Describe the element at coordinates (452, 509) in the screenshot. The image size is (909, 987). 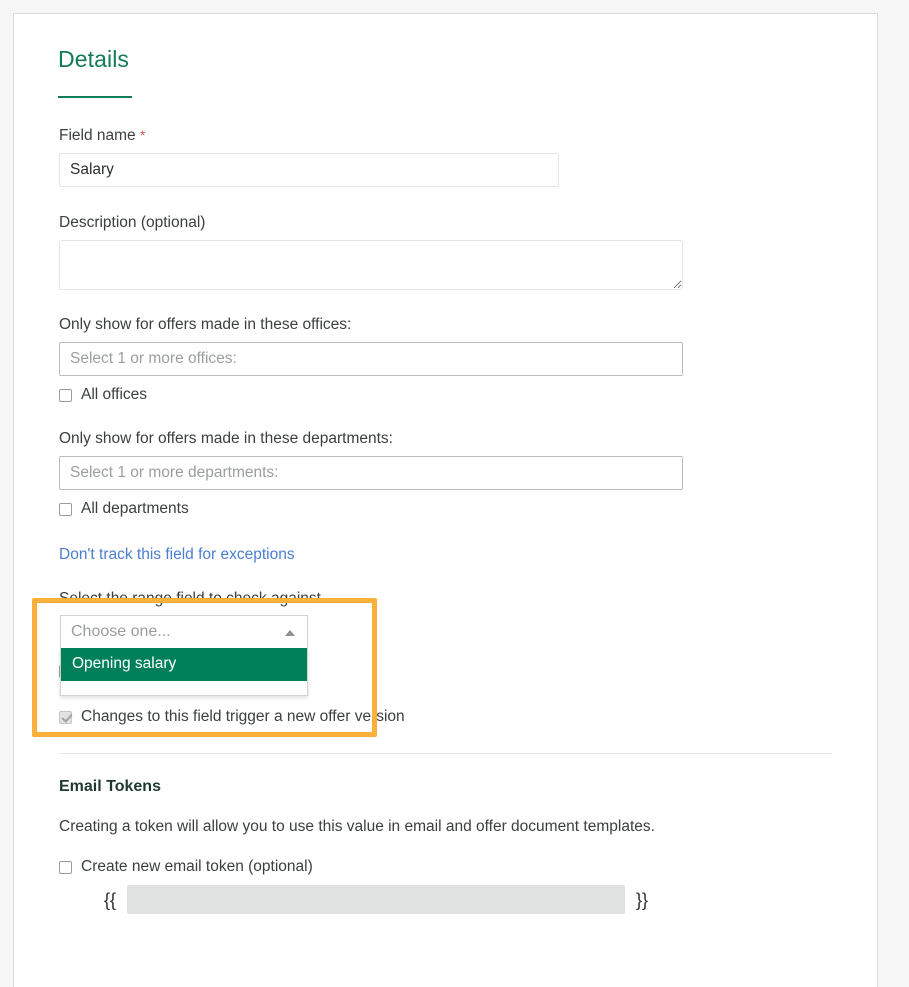
I see `all-departments-row: All departments` at that location.